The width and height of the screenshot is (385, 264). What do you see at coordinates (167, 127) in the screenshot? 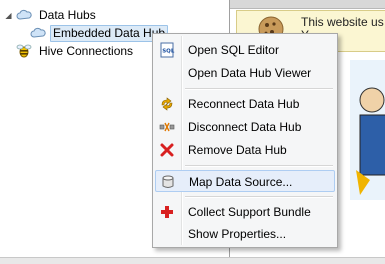
I see `disconnect-icon` at bounding box center [167, 127].